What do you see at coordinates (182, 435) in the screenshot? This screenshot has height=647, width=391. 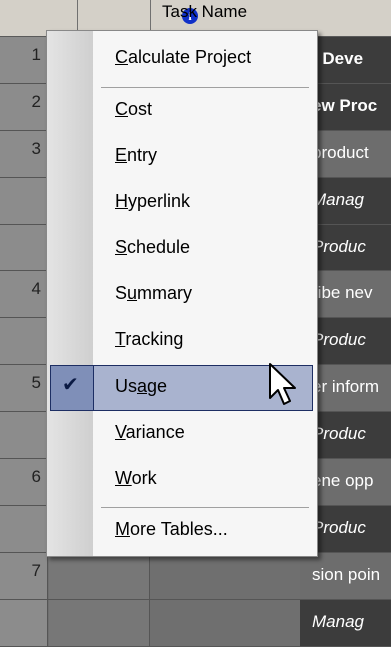 I see `menu-item-variance: Variance` at bounding box center [182, 435].